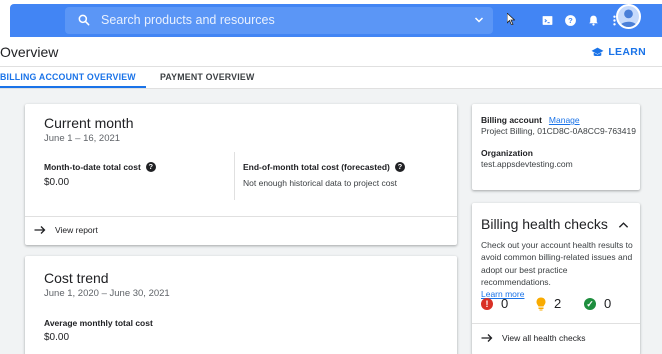 This screenshot has width=662, height=354. Describe the element at coordinates (597, 51) in the screenshot. I see `school-icon` at that location.